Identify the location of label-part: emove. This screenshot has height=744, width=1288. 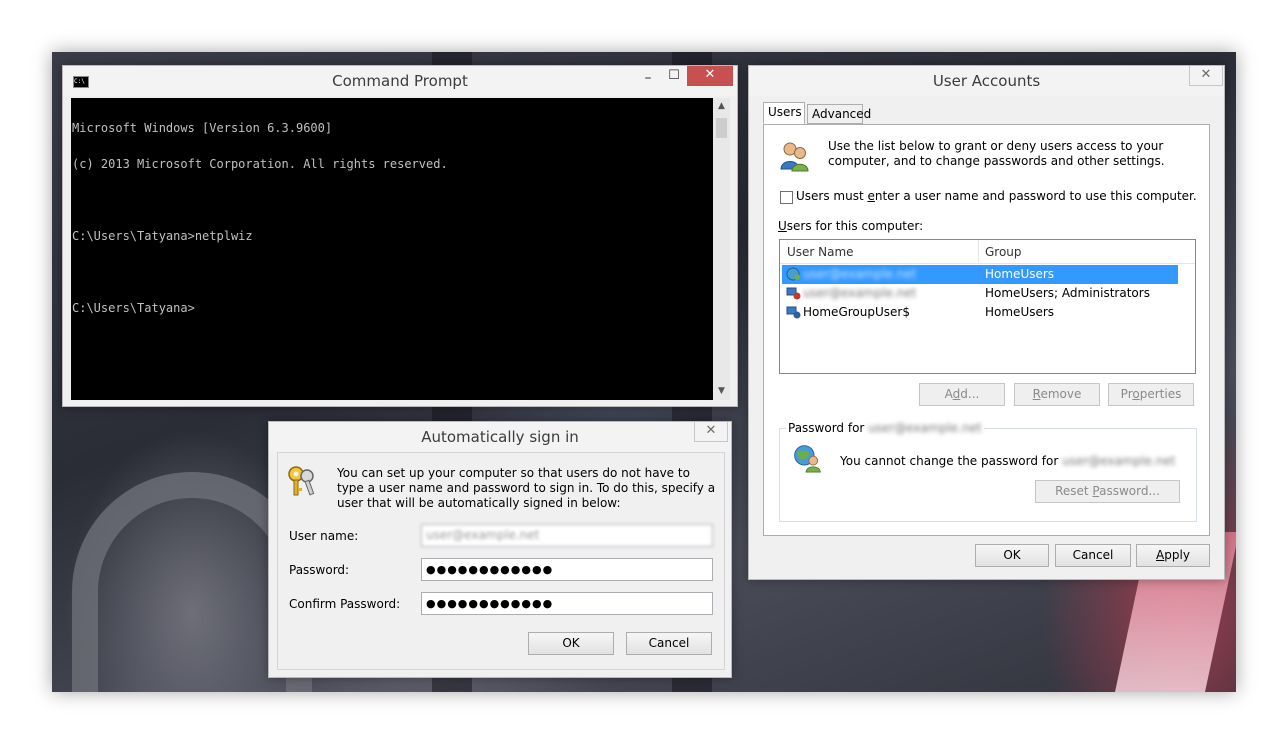
(1061, 394).